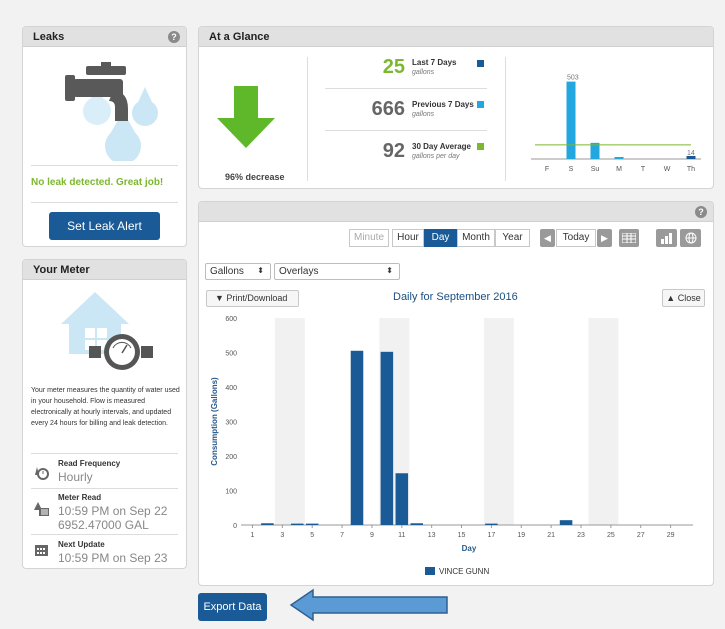  I want to click on mini-tick-label: S, so click(571, 169).